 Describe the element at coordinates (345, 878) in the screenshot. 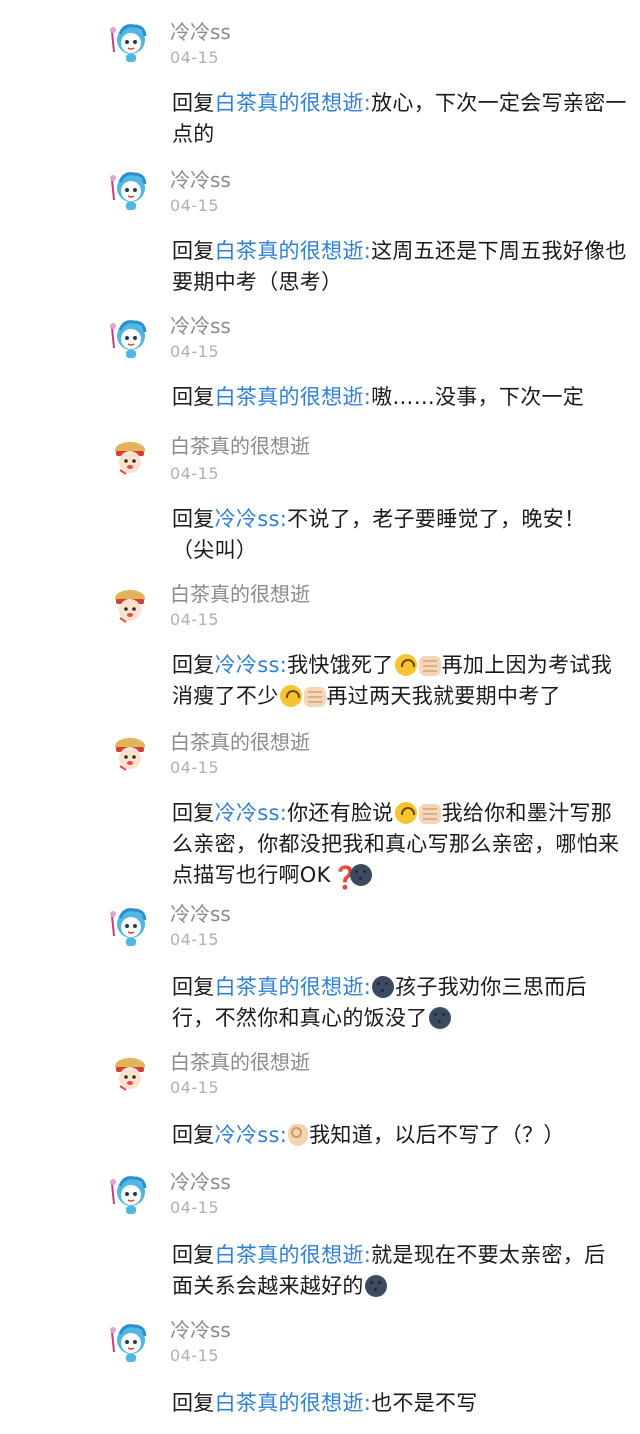

I see `red-question-mark-icon: ❓` at that location.